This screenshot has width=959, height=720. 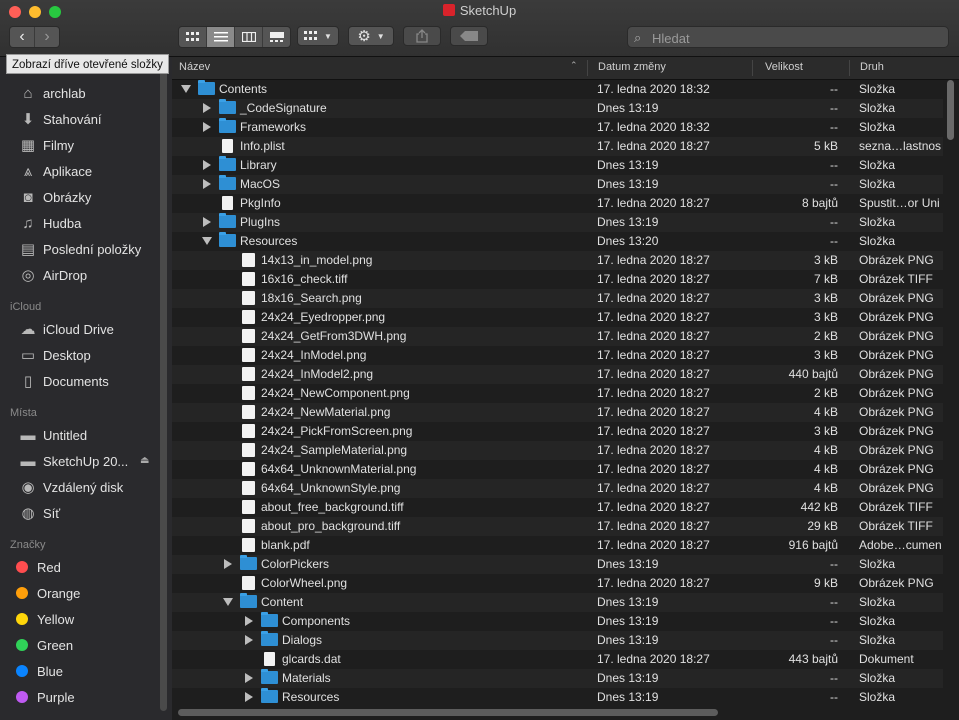 I want to click on group-by-button: ▼, so click(x=318, y=36).